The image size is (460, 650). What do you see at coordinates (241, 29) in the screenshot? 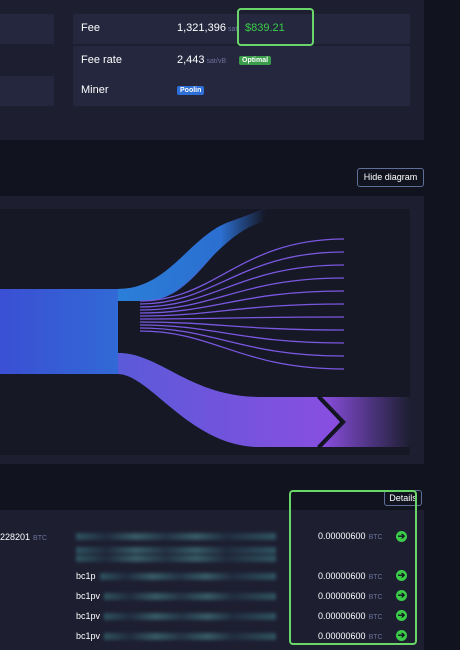
I see `fee-row: Fee 1,321,396 sat $839.21` at bounding box center [241, 29].